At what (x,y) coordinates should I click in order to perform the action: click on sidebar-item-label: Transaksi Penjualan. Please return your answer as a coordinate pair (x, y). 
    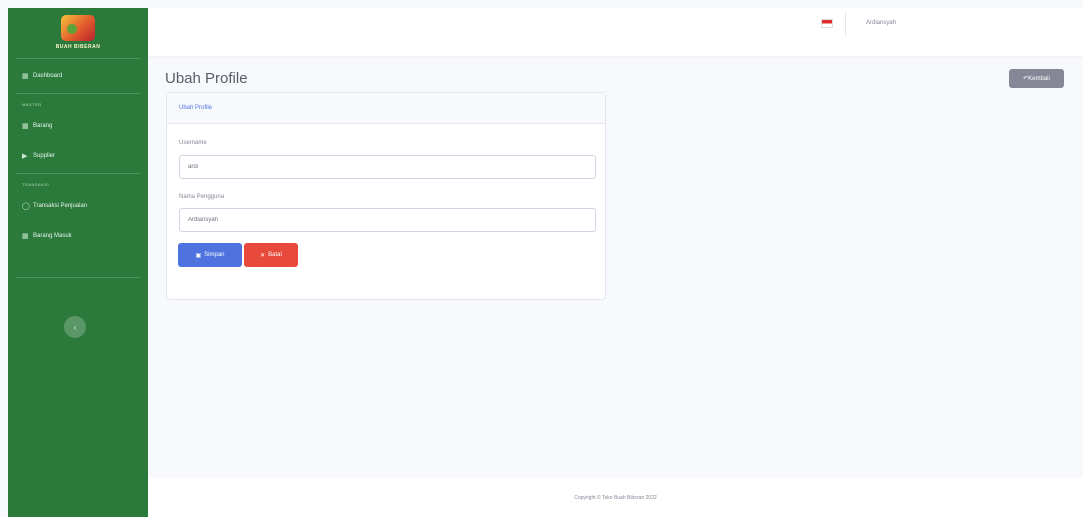
    Looking at the image, I should click on (60, 206).